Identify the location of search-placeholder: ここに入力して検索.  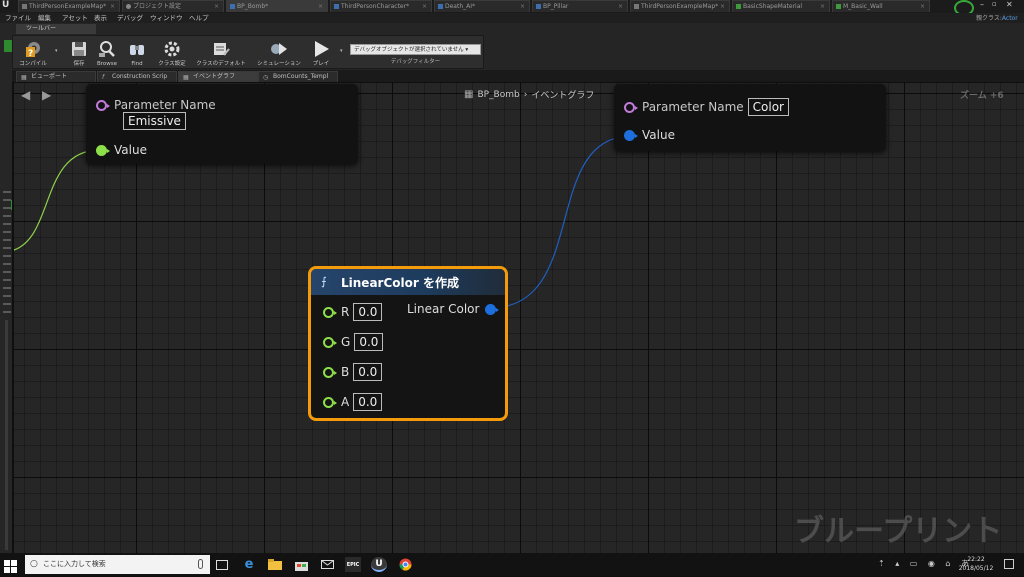
(74, 564).